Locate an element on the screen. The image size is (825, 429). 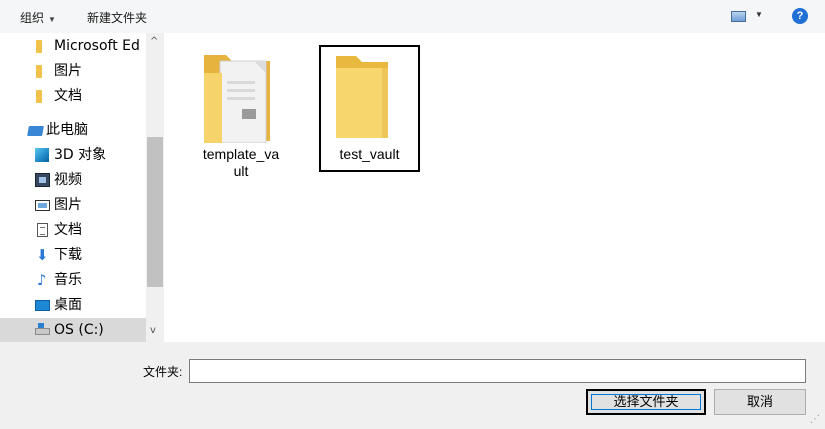
new-folder-label: 新建文件夹 is located at coordinates (117, 18).